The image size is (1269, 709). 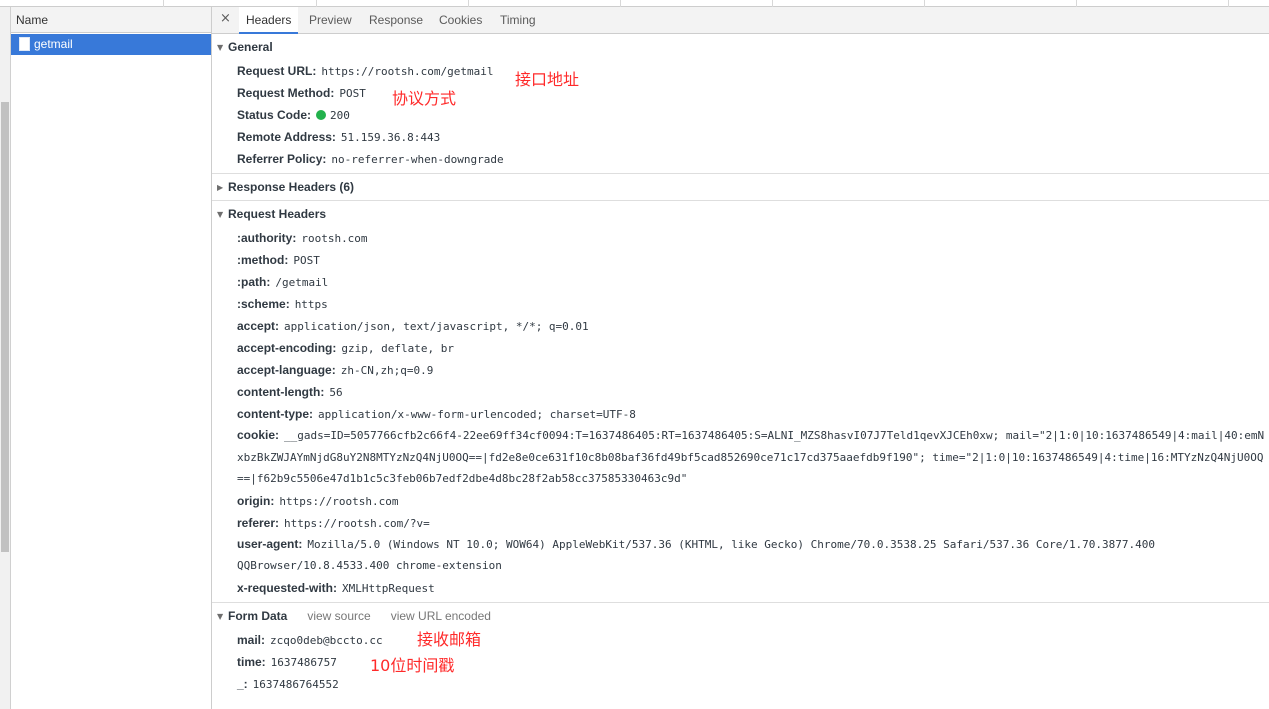 I want to click on header-row-status-code: Status Code: 200, so click(x=740, y=115).